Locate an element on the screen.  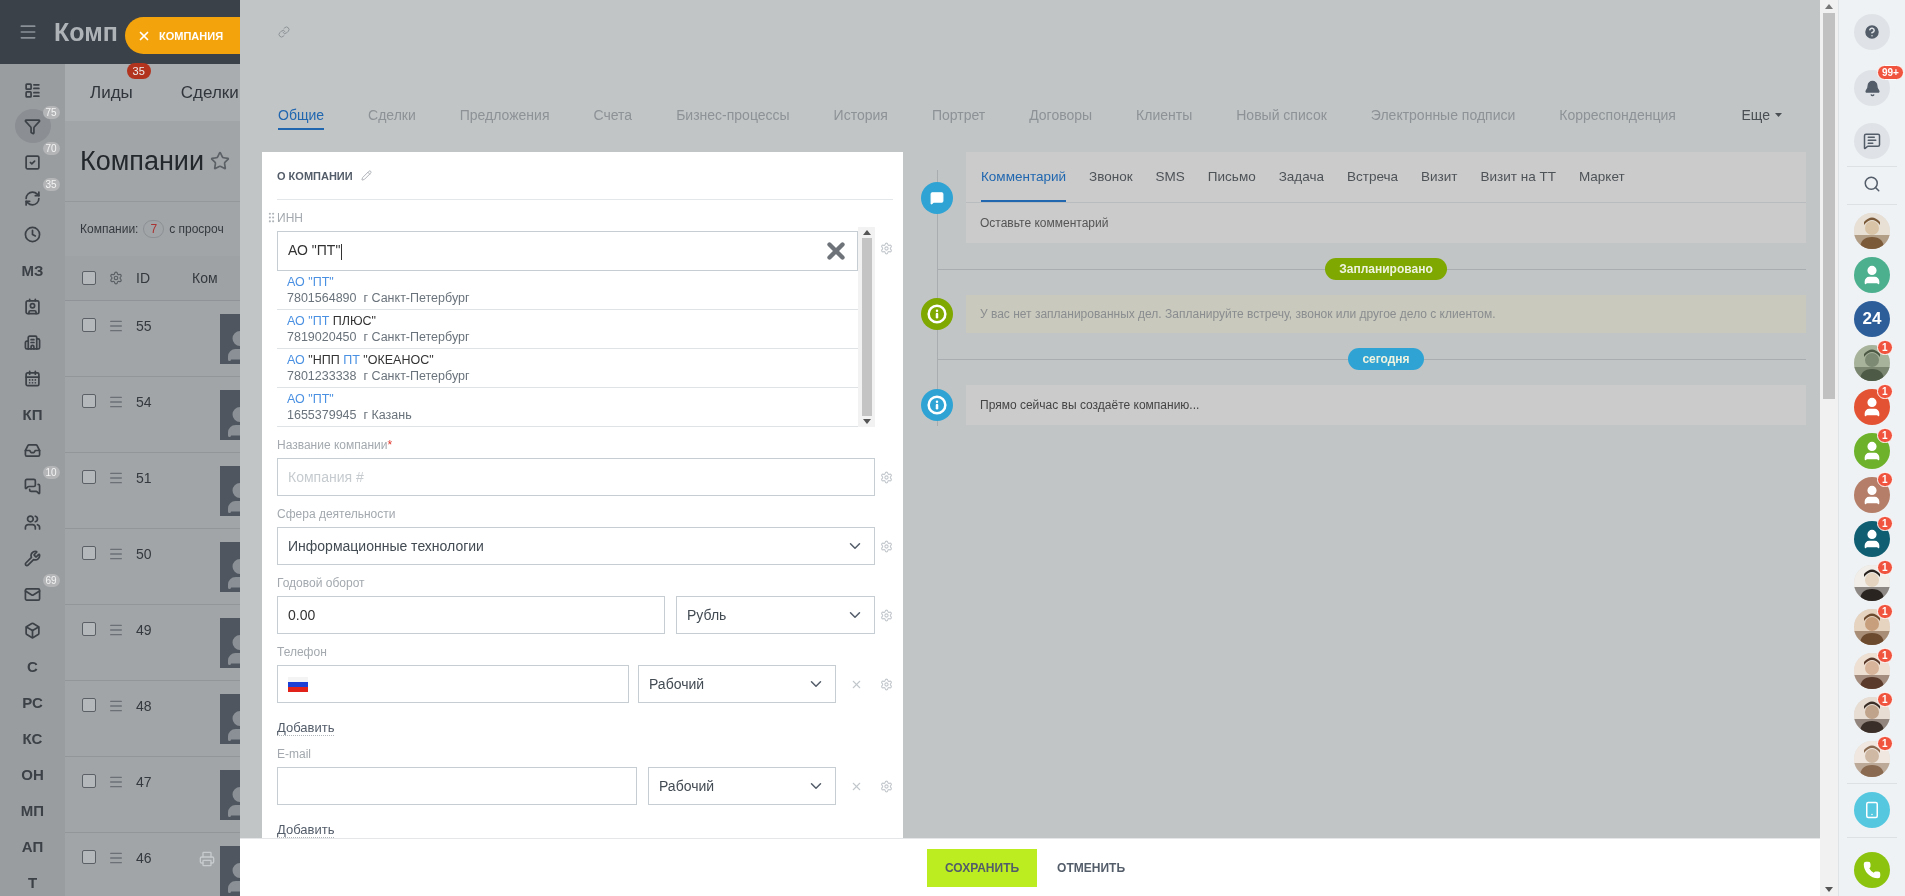
mobile-app-button is located at coordinates (1872, 810).